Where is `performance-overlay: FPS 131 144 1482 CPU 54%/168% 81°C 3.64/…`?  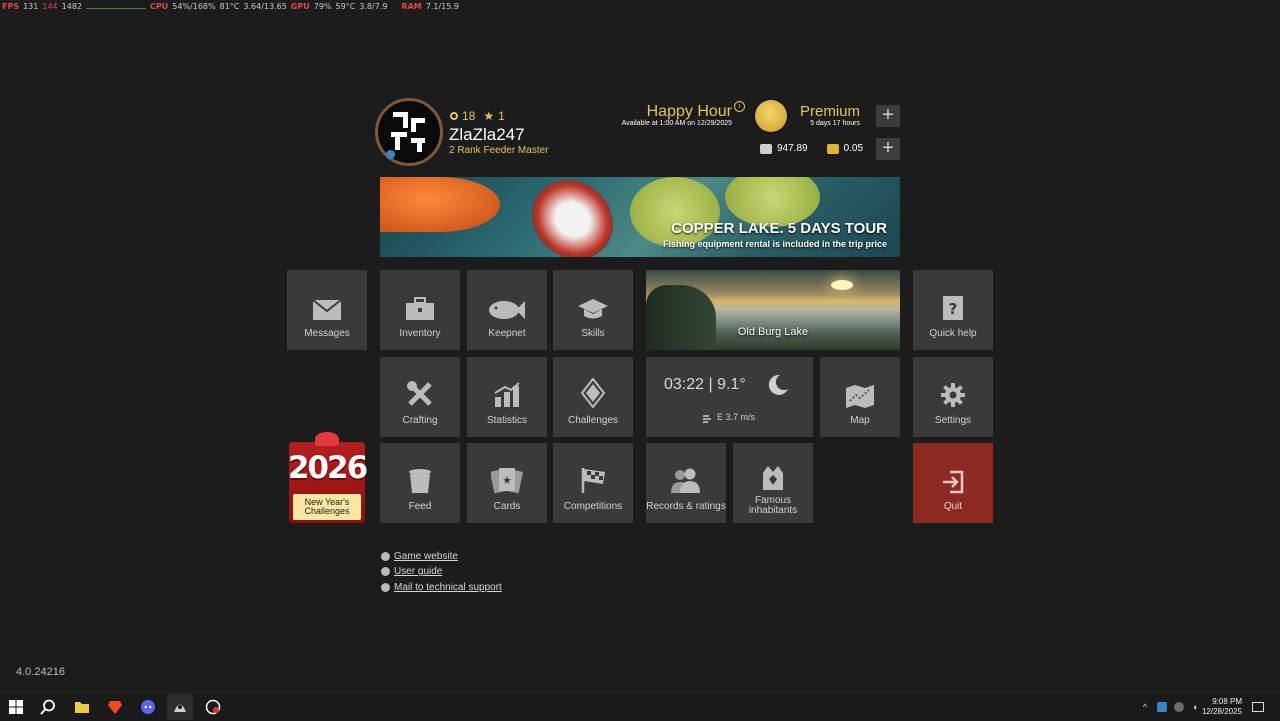 performance-overlay: FPS 131 144 1482 CPU 54%/168% 81°C 3.64/… is located at coordinates (229, 6).